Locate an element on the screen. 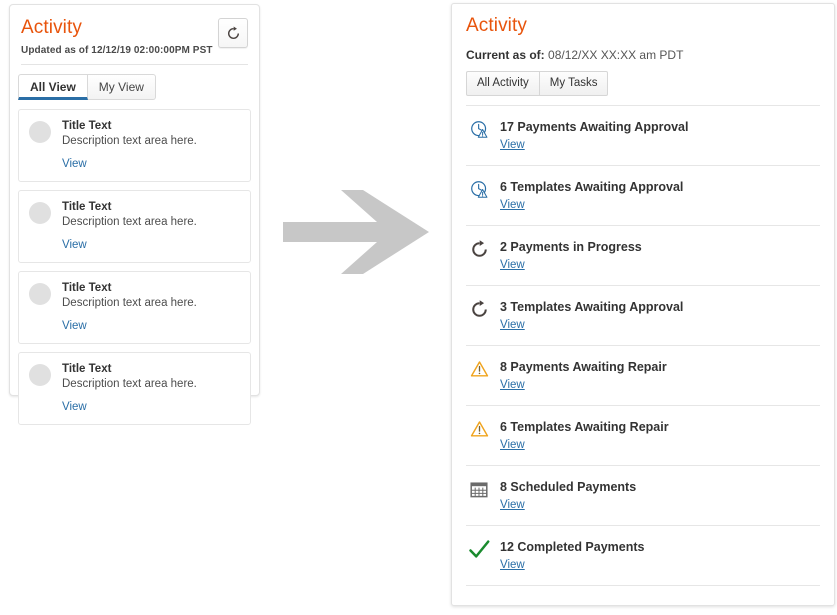 The image size is (837, 615). before-tab-bar: All View My View is located at coordinates (138, 87).